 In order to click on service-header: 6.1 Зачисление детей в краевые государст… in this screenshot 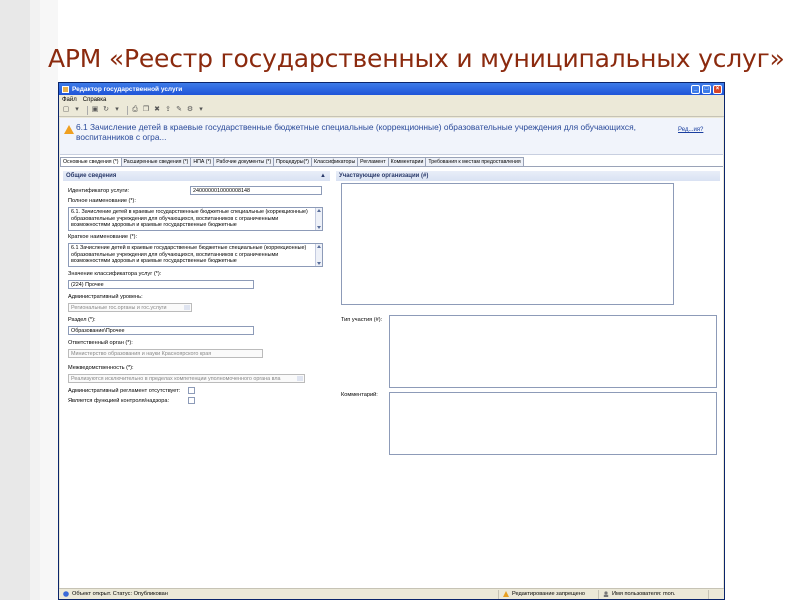, I will do `click(391, 136)`.